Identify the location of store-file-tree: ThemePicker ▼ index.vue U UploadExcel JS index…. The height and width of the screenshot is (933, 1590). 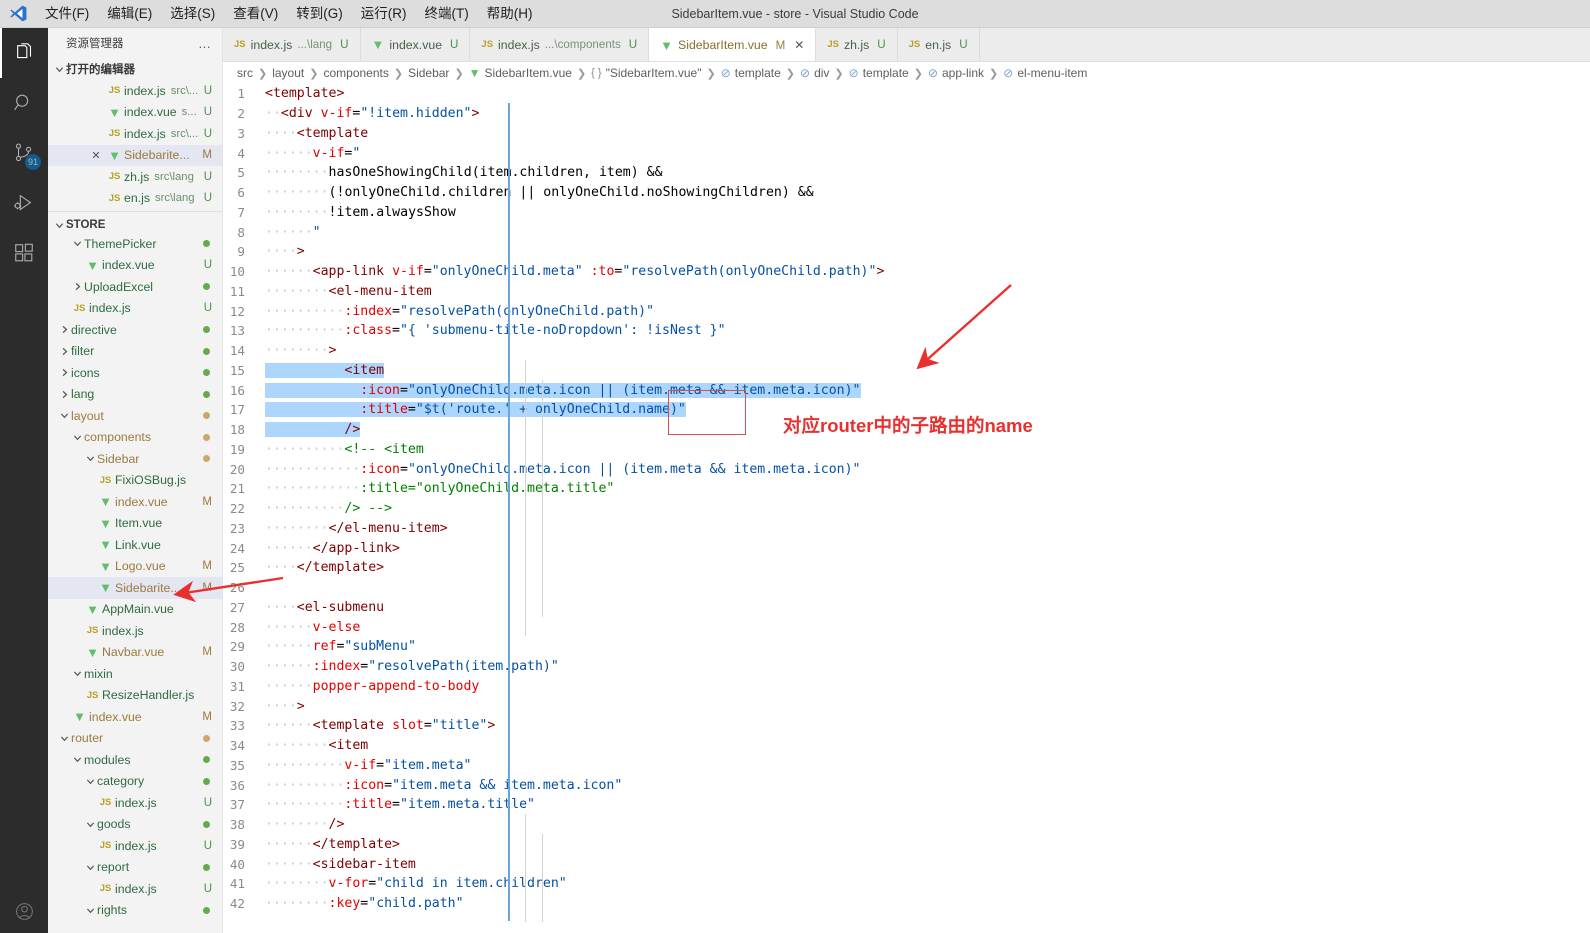
(135, 577).